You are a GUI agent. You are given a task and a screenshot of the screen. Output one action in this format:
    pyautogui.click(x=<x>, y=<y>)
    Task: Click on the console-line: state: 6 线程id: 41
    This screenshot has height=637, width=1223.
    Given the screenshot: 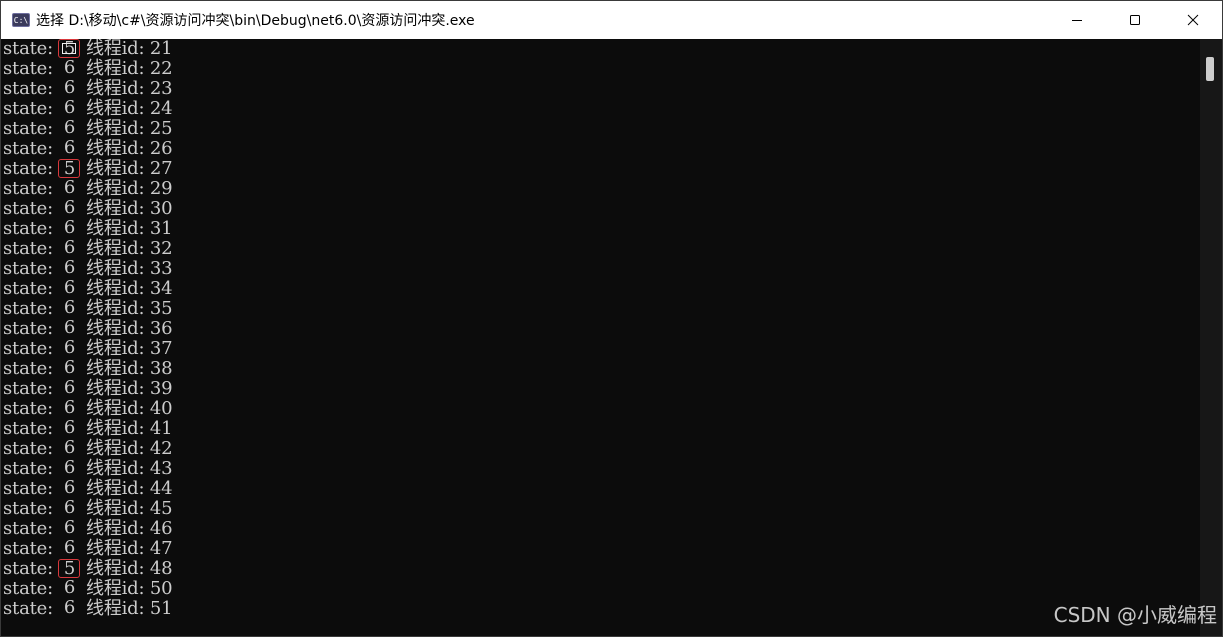 What is the action you would take?
    pyautogui.click(x=602, y=429)
    